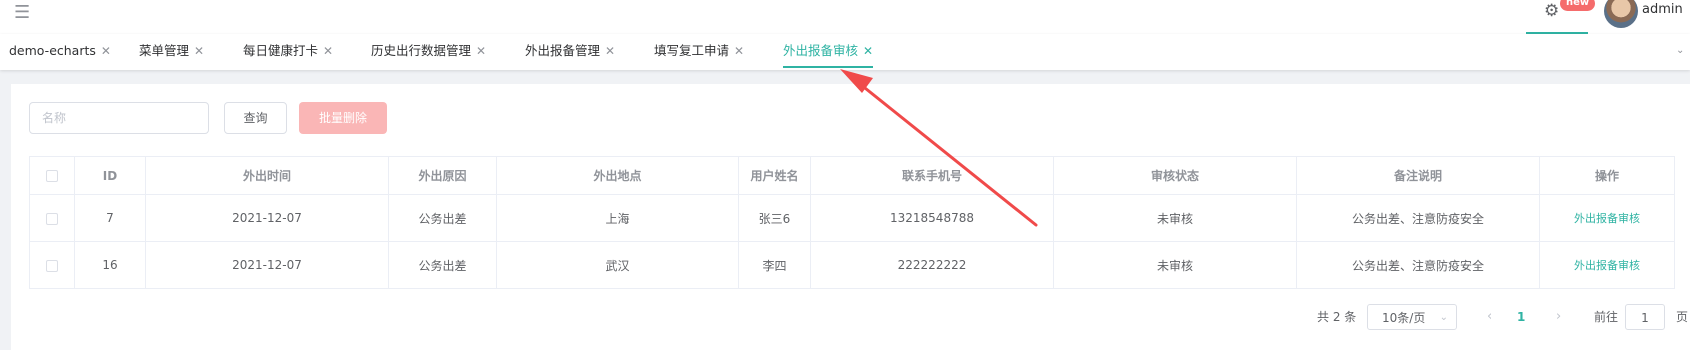  Describe the element at coordinates (617, 265) in the screenshot. I see `cell-place: 武汉` at that location.